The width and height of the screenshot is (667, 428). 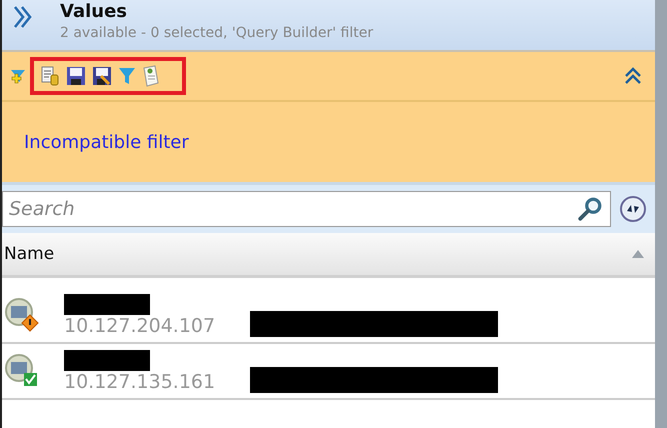 I want to click on add-filter-icon, so click(x=18, y=76).